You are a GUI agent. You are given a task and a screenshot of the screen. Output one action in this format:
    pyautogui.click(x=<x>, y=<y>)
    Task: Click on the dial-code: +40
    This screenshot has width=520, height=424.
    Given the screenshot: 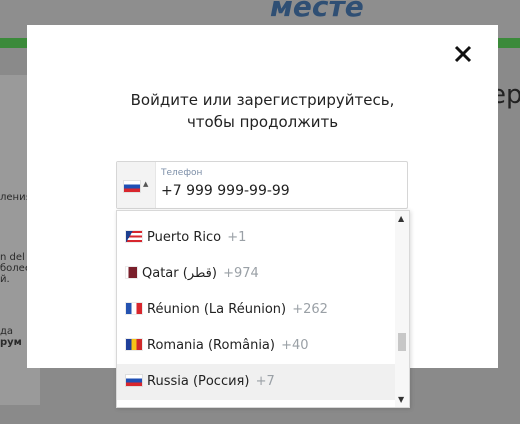 What is the action you would take?
    pyautogui.click(x=295, y=345)
    